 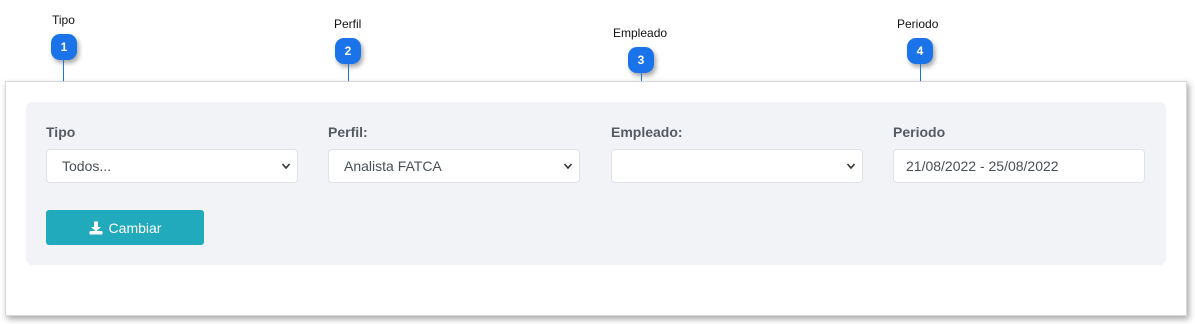 I want to click on callout-label-periodo: Periodo, so click(x=918, y=24).